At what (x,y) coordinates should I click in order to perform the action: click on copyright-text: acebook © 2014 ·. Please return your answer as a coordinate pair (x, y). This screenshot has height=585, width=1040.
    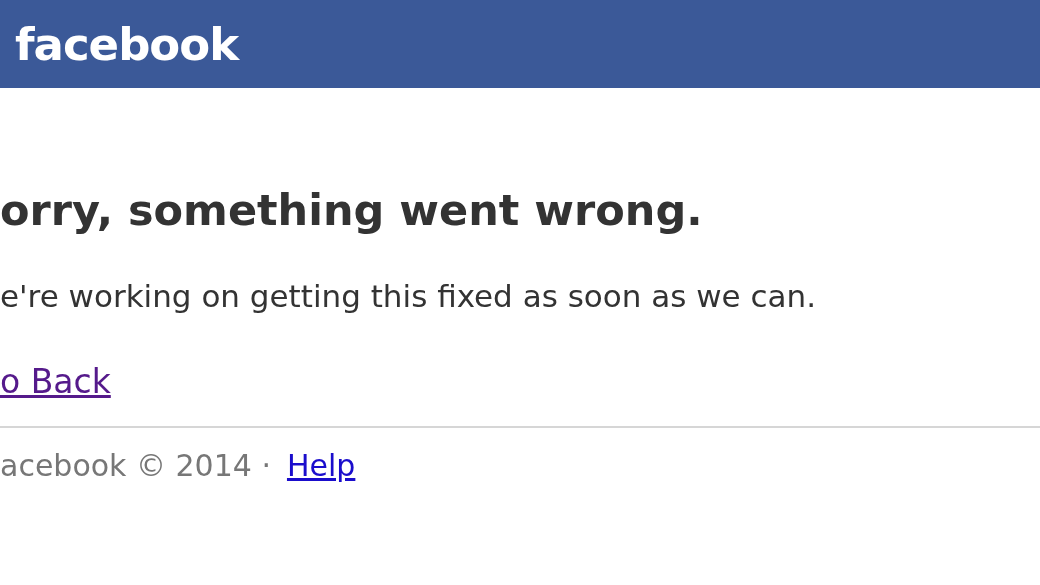
    Looking at the image, I should click on (135, 465).